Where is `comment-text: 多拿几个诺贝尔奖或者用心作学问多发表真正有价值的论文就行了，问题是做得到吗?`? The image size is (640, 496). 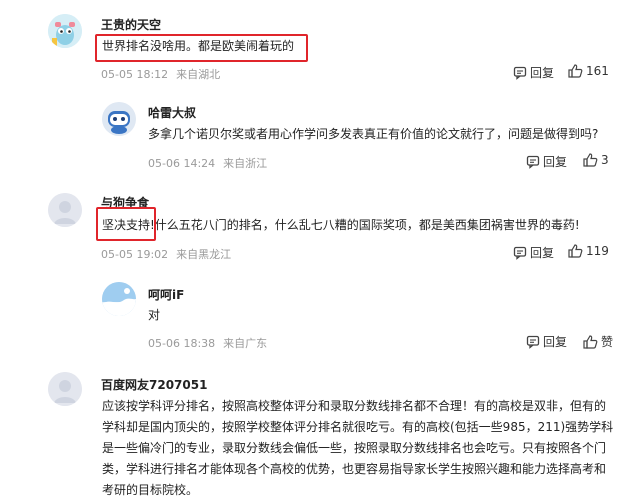 comment-text: 多拿几个诺贝尔奖或者用心作学问多发表真正有价值的论文就行了，问题是做得到吗? is located at coordinates (373, 134).